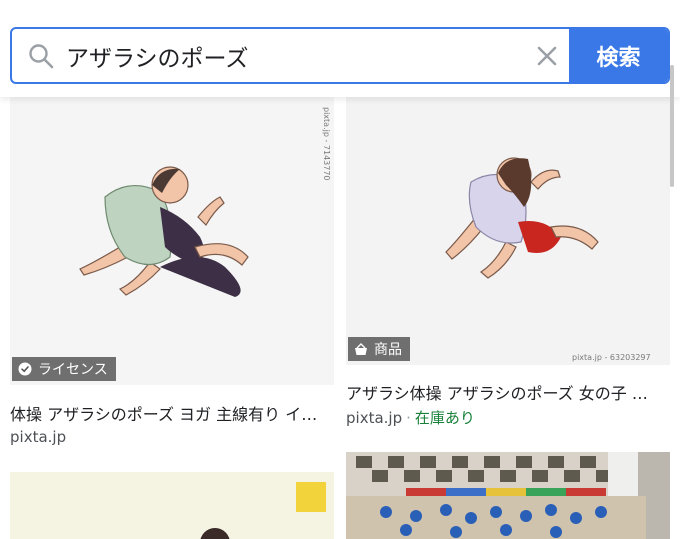 The width and height of the screenshot is (680, 539). Describe the element at coordinates (25, 369) in the screenshot. I see `check-circle-icon` at that location.